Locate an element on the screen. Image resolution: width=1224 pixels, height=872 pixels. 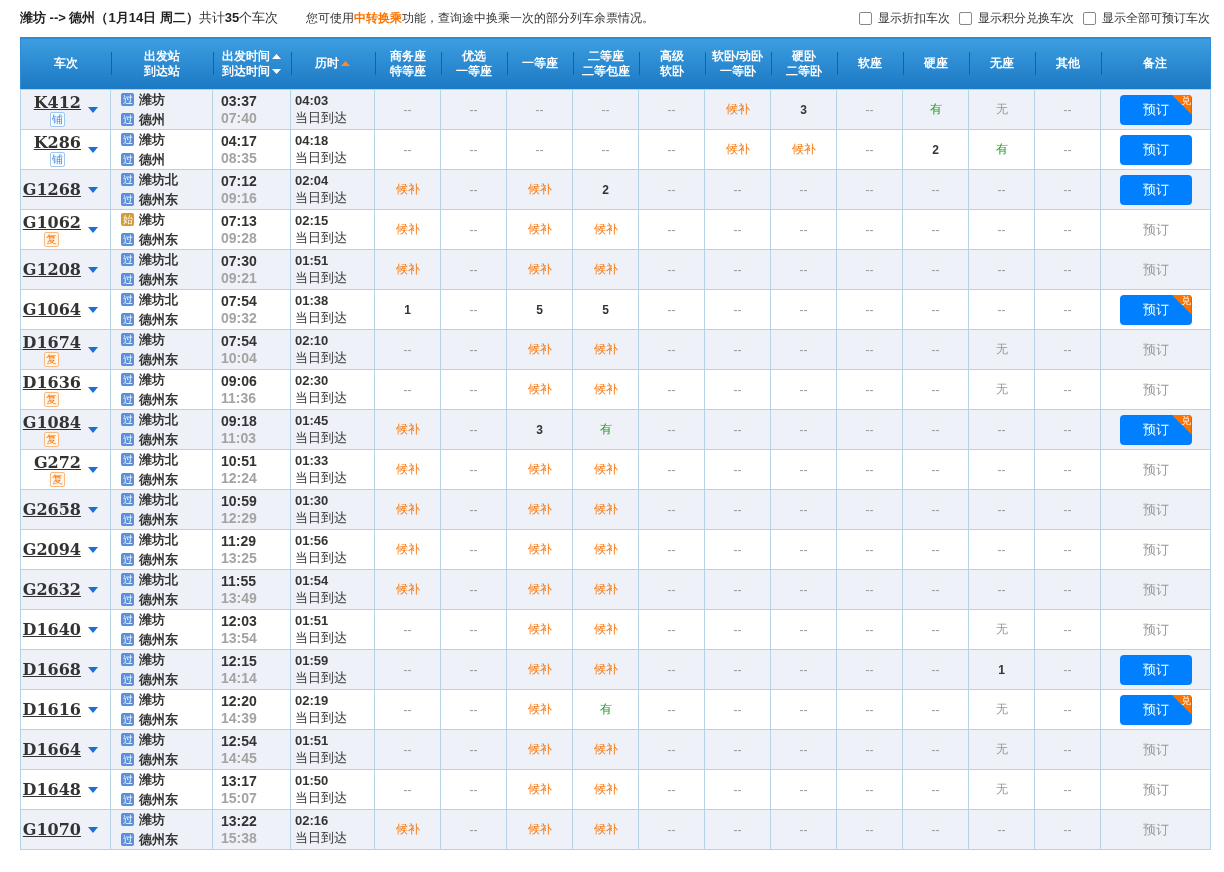
column-header: 一等座 is located at coordinates (539, 63).